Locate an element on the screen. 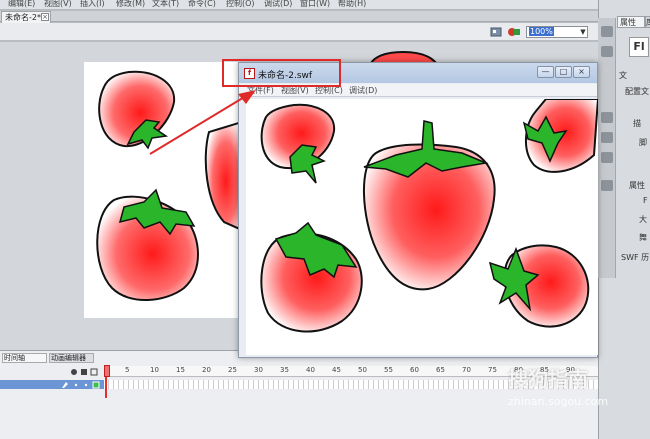  zoom-value: 100% is located at coordinates (541, 31).